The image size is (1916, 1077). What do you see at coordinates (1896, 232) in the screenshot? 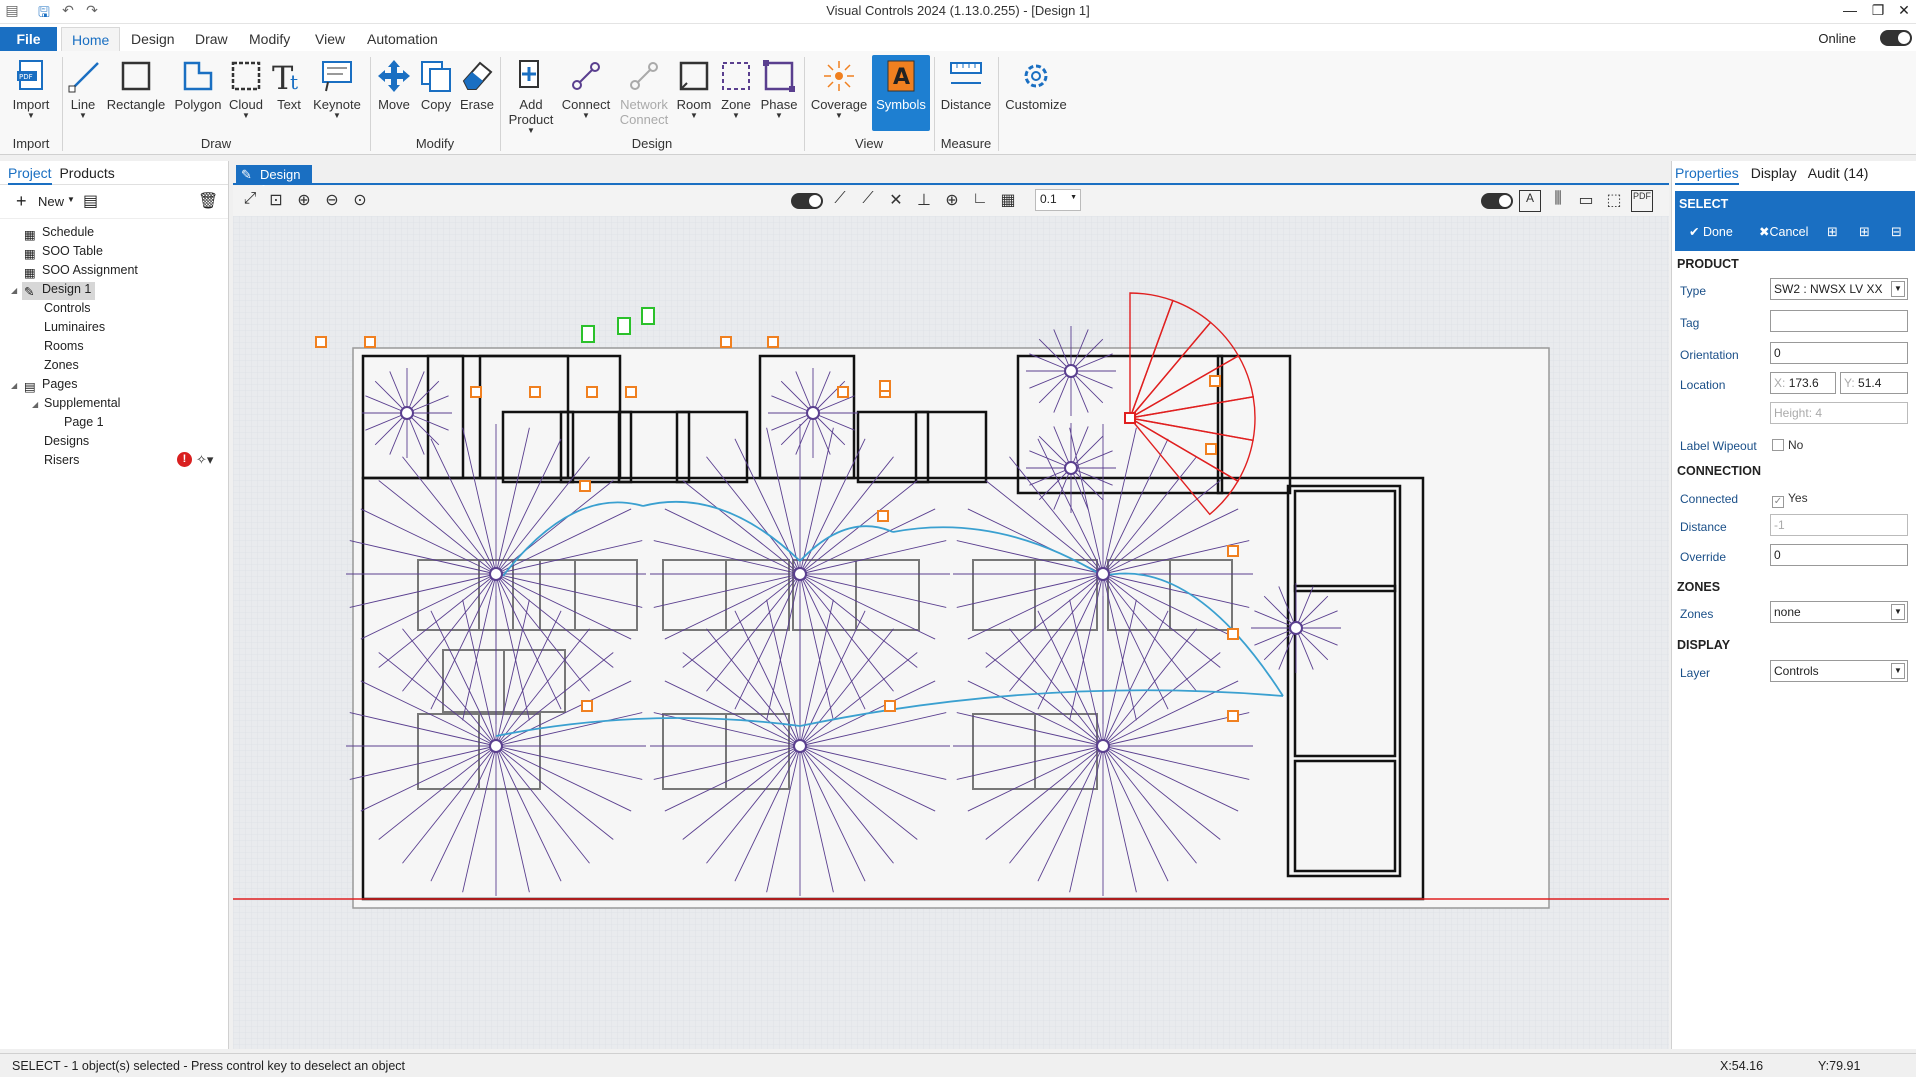
I see `remove-selection-icon: ⊟` at bounding box center [1896, 232].